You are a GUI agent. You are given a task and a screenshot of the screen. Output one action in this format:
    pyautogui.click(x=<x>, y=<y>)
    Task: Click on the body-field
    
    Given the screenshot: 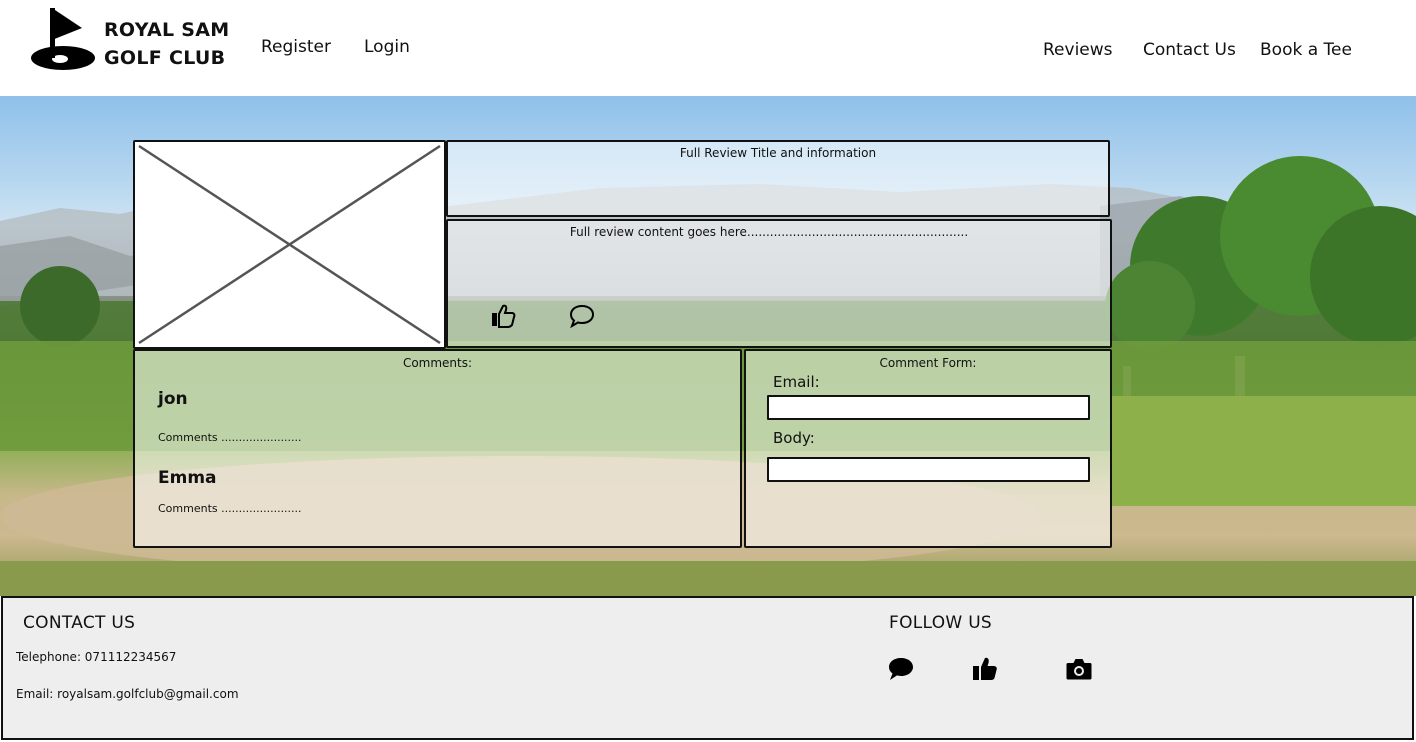 What is the action you would take?
    pyautogui.click(x=928, y=469)
    